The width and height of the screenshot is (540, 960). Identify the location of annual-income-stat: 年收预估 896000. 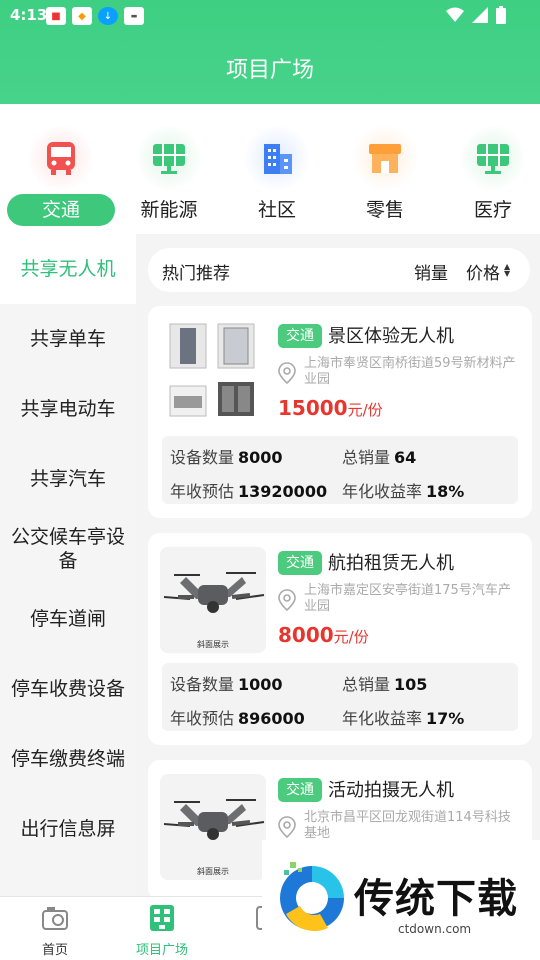
(237, 718).